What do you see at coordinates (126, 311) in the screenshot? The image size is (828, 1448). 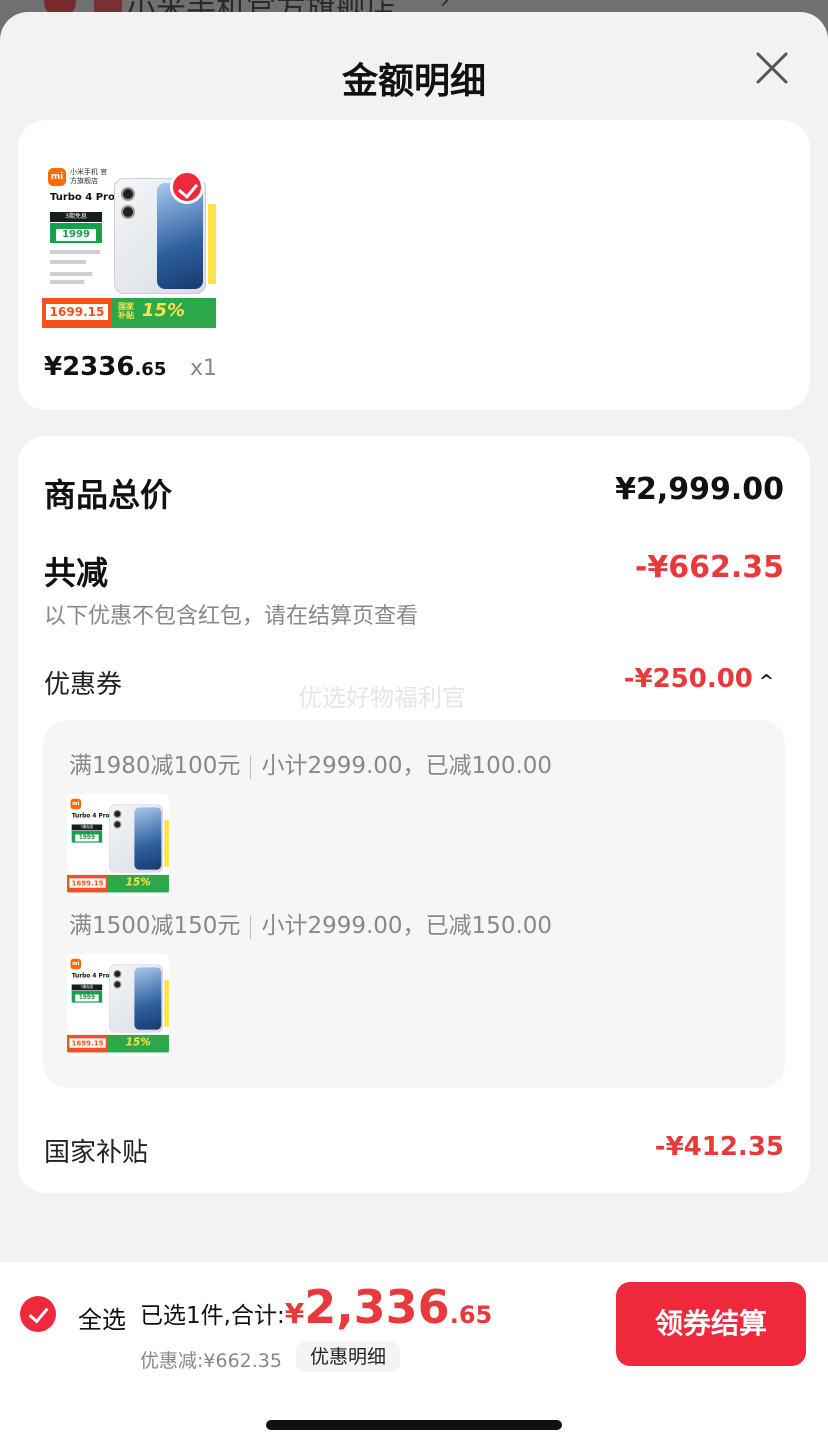 I see `thumb-subsidy-label: 国家 补贴` at bounding box center [126, 311].